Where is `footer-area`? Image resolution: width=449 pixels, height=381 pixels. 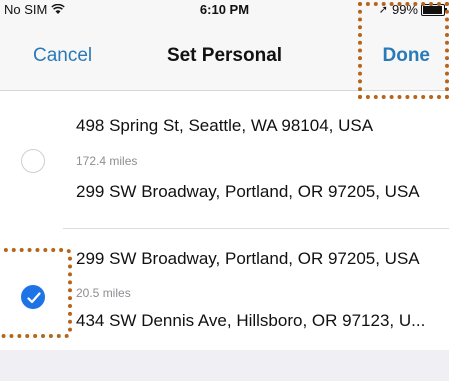
footer-area is located at coordinates (224, 365).